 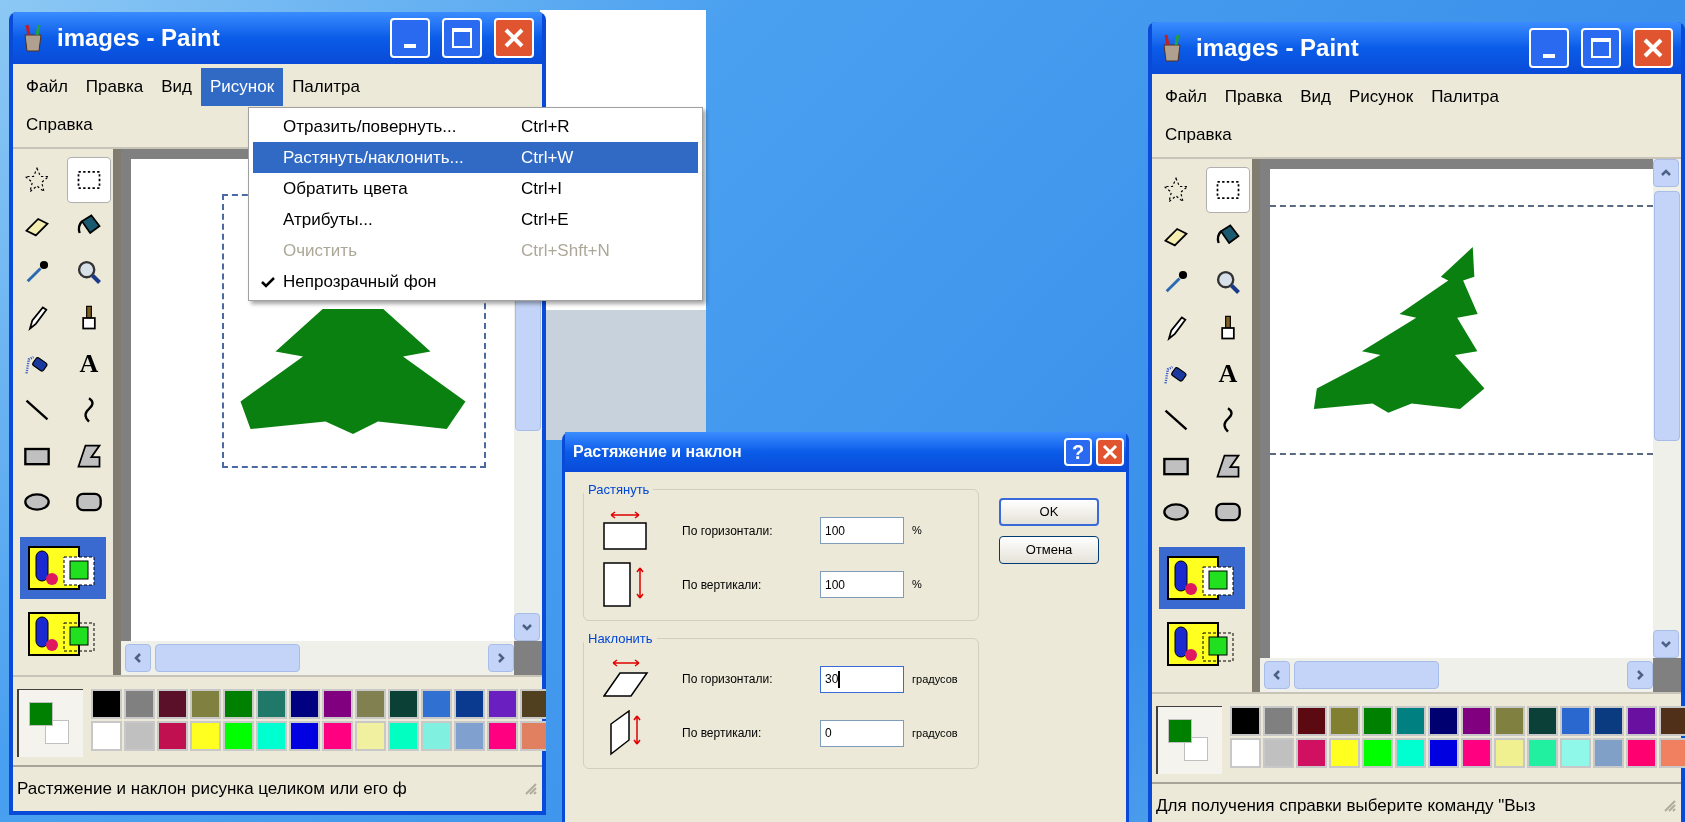 I want to click on help-button: ?, so click(x=1078, y=452).